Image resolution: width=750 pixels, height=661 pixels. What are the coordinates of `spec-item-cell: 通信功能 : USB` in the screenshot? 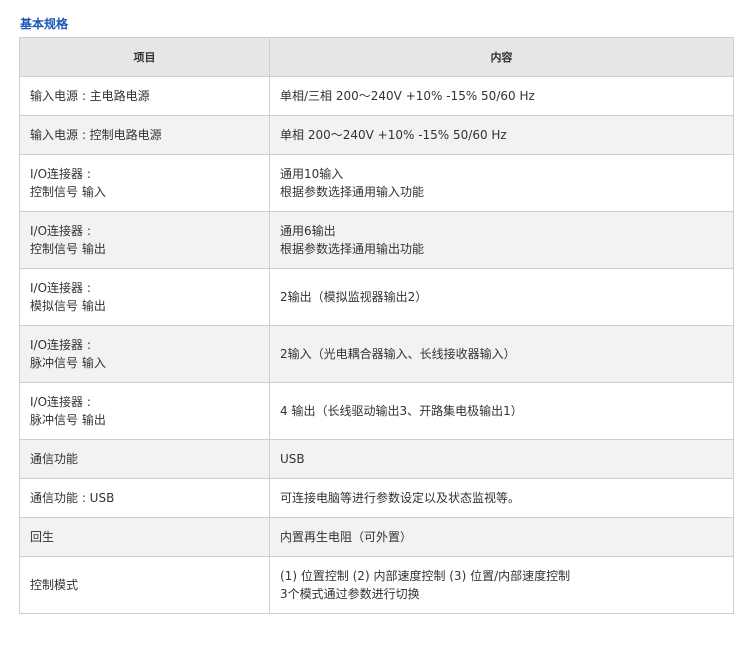 It's located at (144, 498).